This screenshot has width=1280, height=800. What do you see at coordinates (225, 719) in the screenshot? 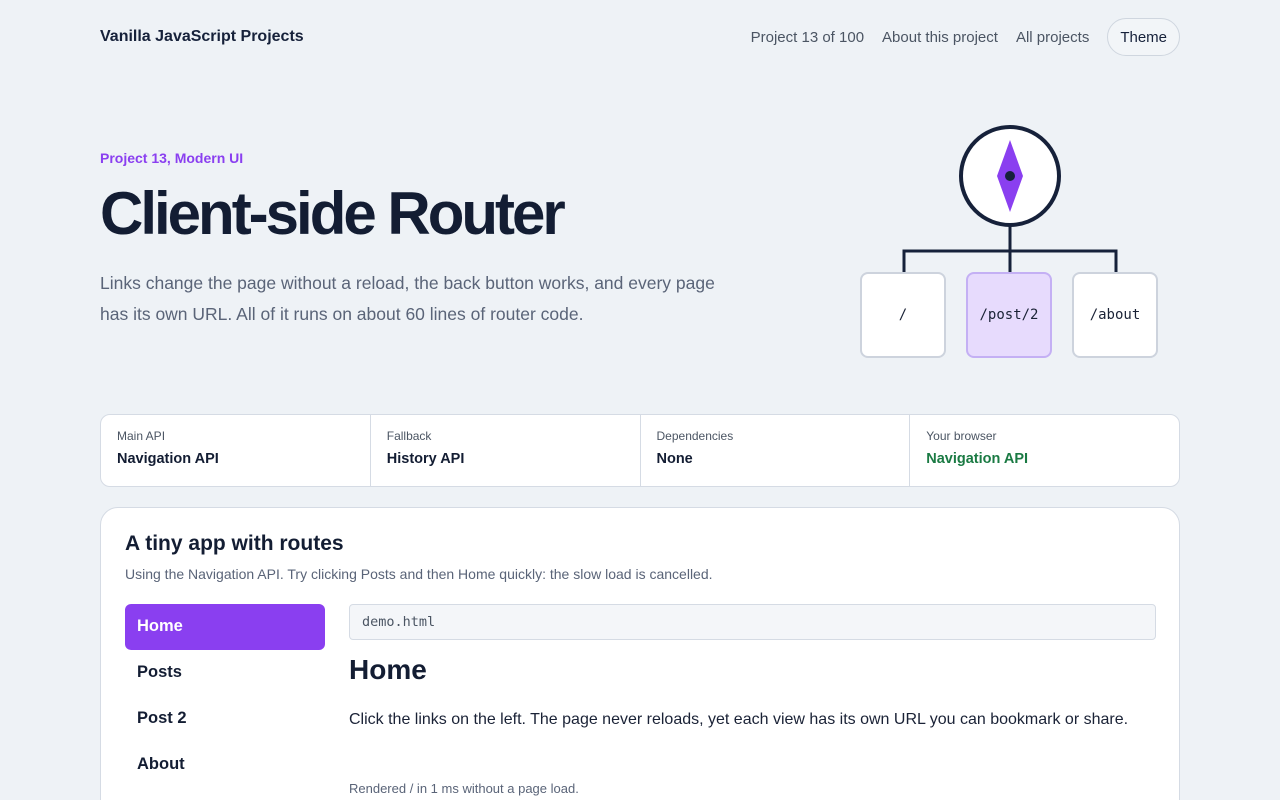
I see `demo-nav-post-2: Post 2` at bounding box center [225, 719].